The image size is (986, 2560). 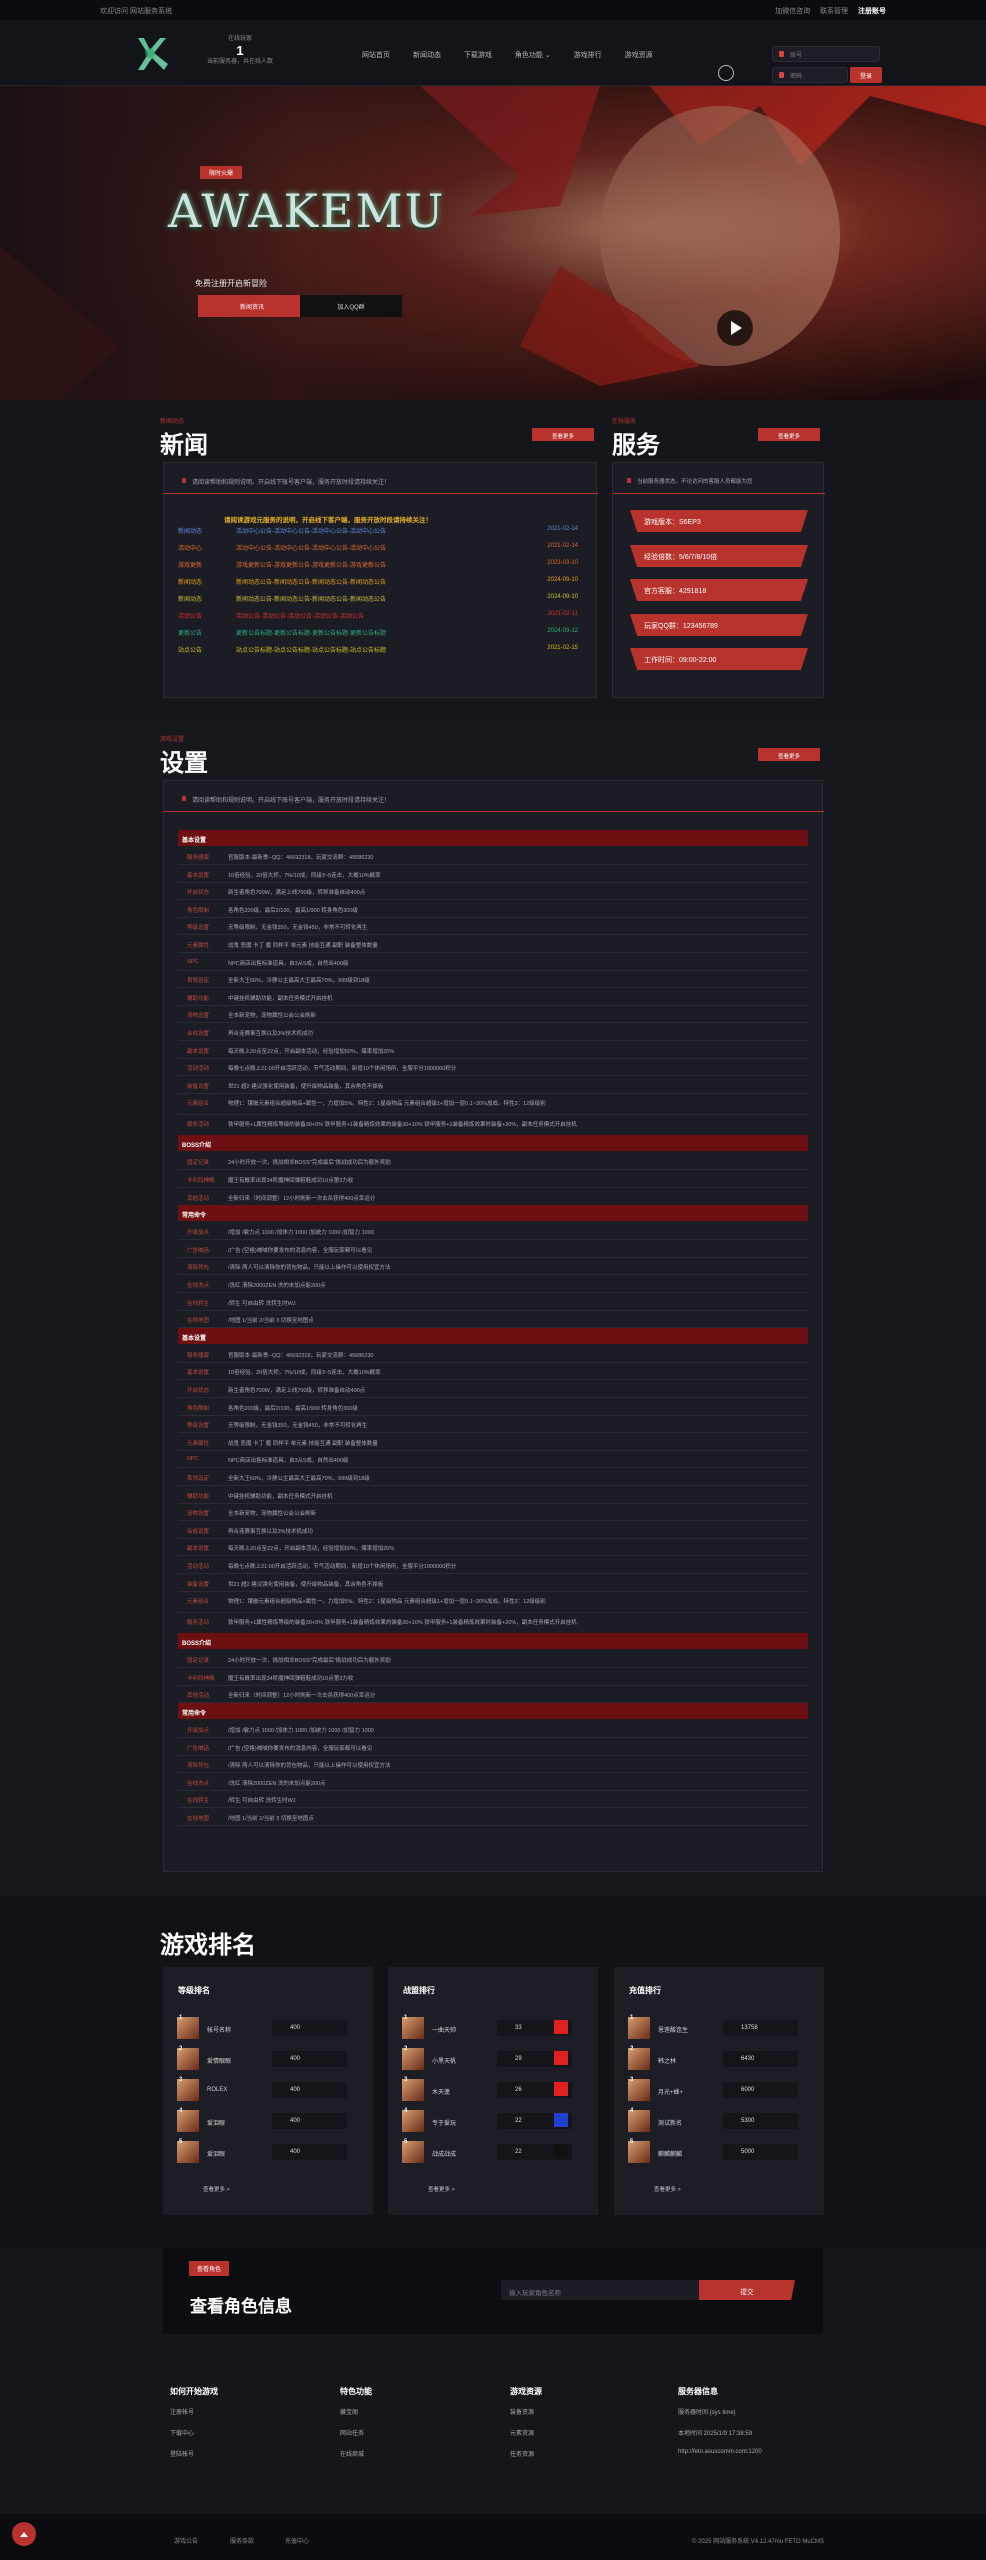 I want to click on news-more-button: 查看更多, so click(x=563, y=434).